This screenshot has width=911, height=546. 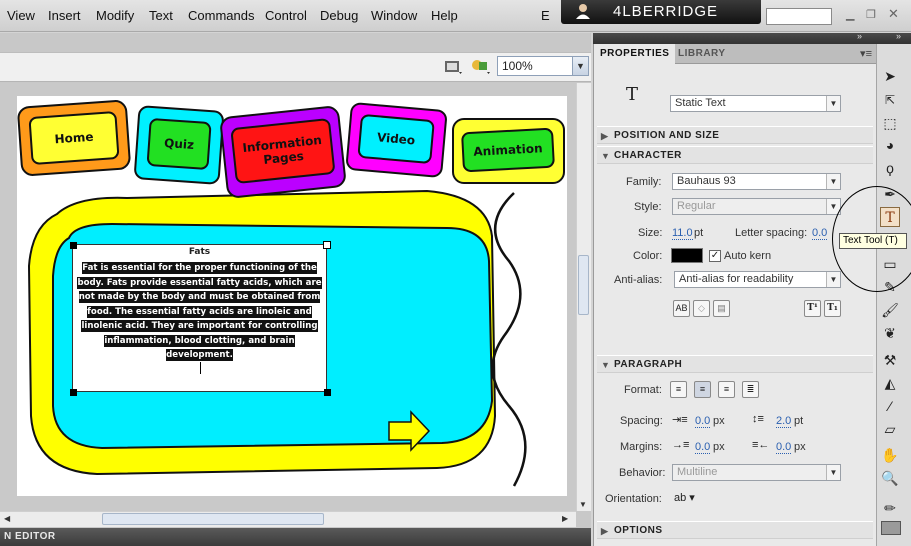 What do you see at coordinates (454, 67) in the screenshot?
I see `edit-scene-icon` at bounding box center [454, 67].